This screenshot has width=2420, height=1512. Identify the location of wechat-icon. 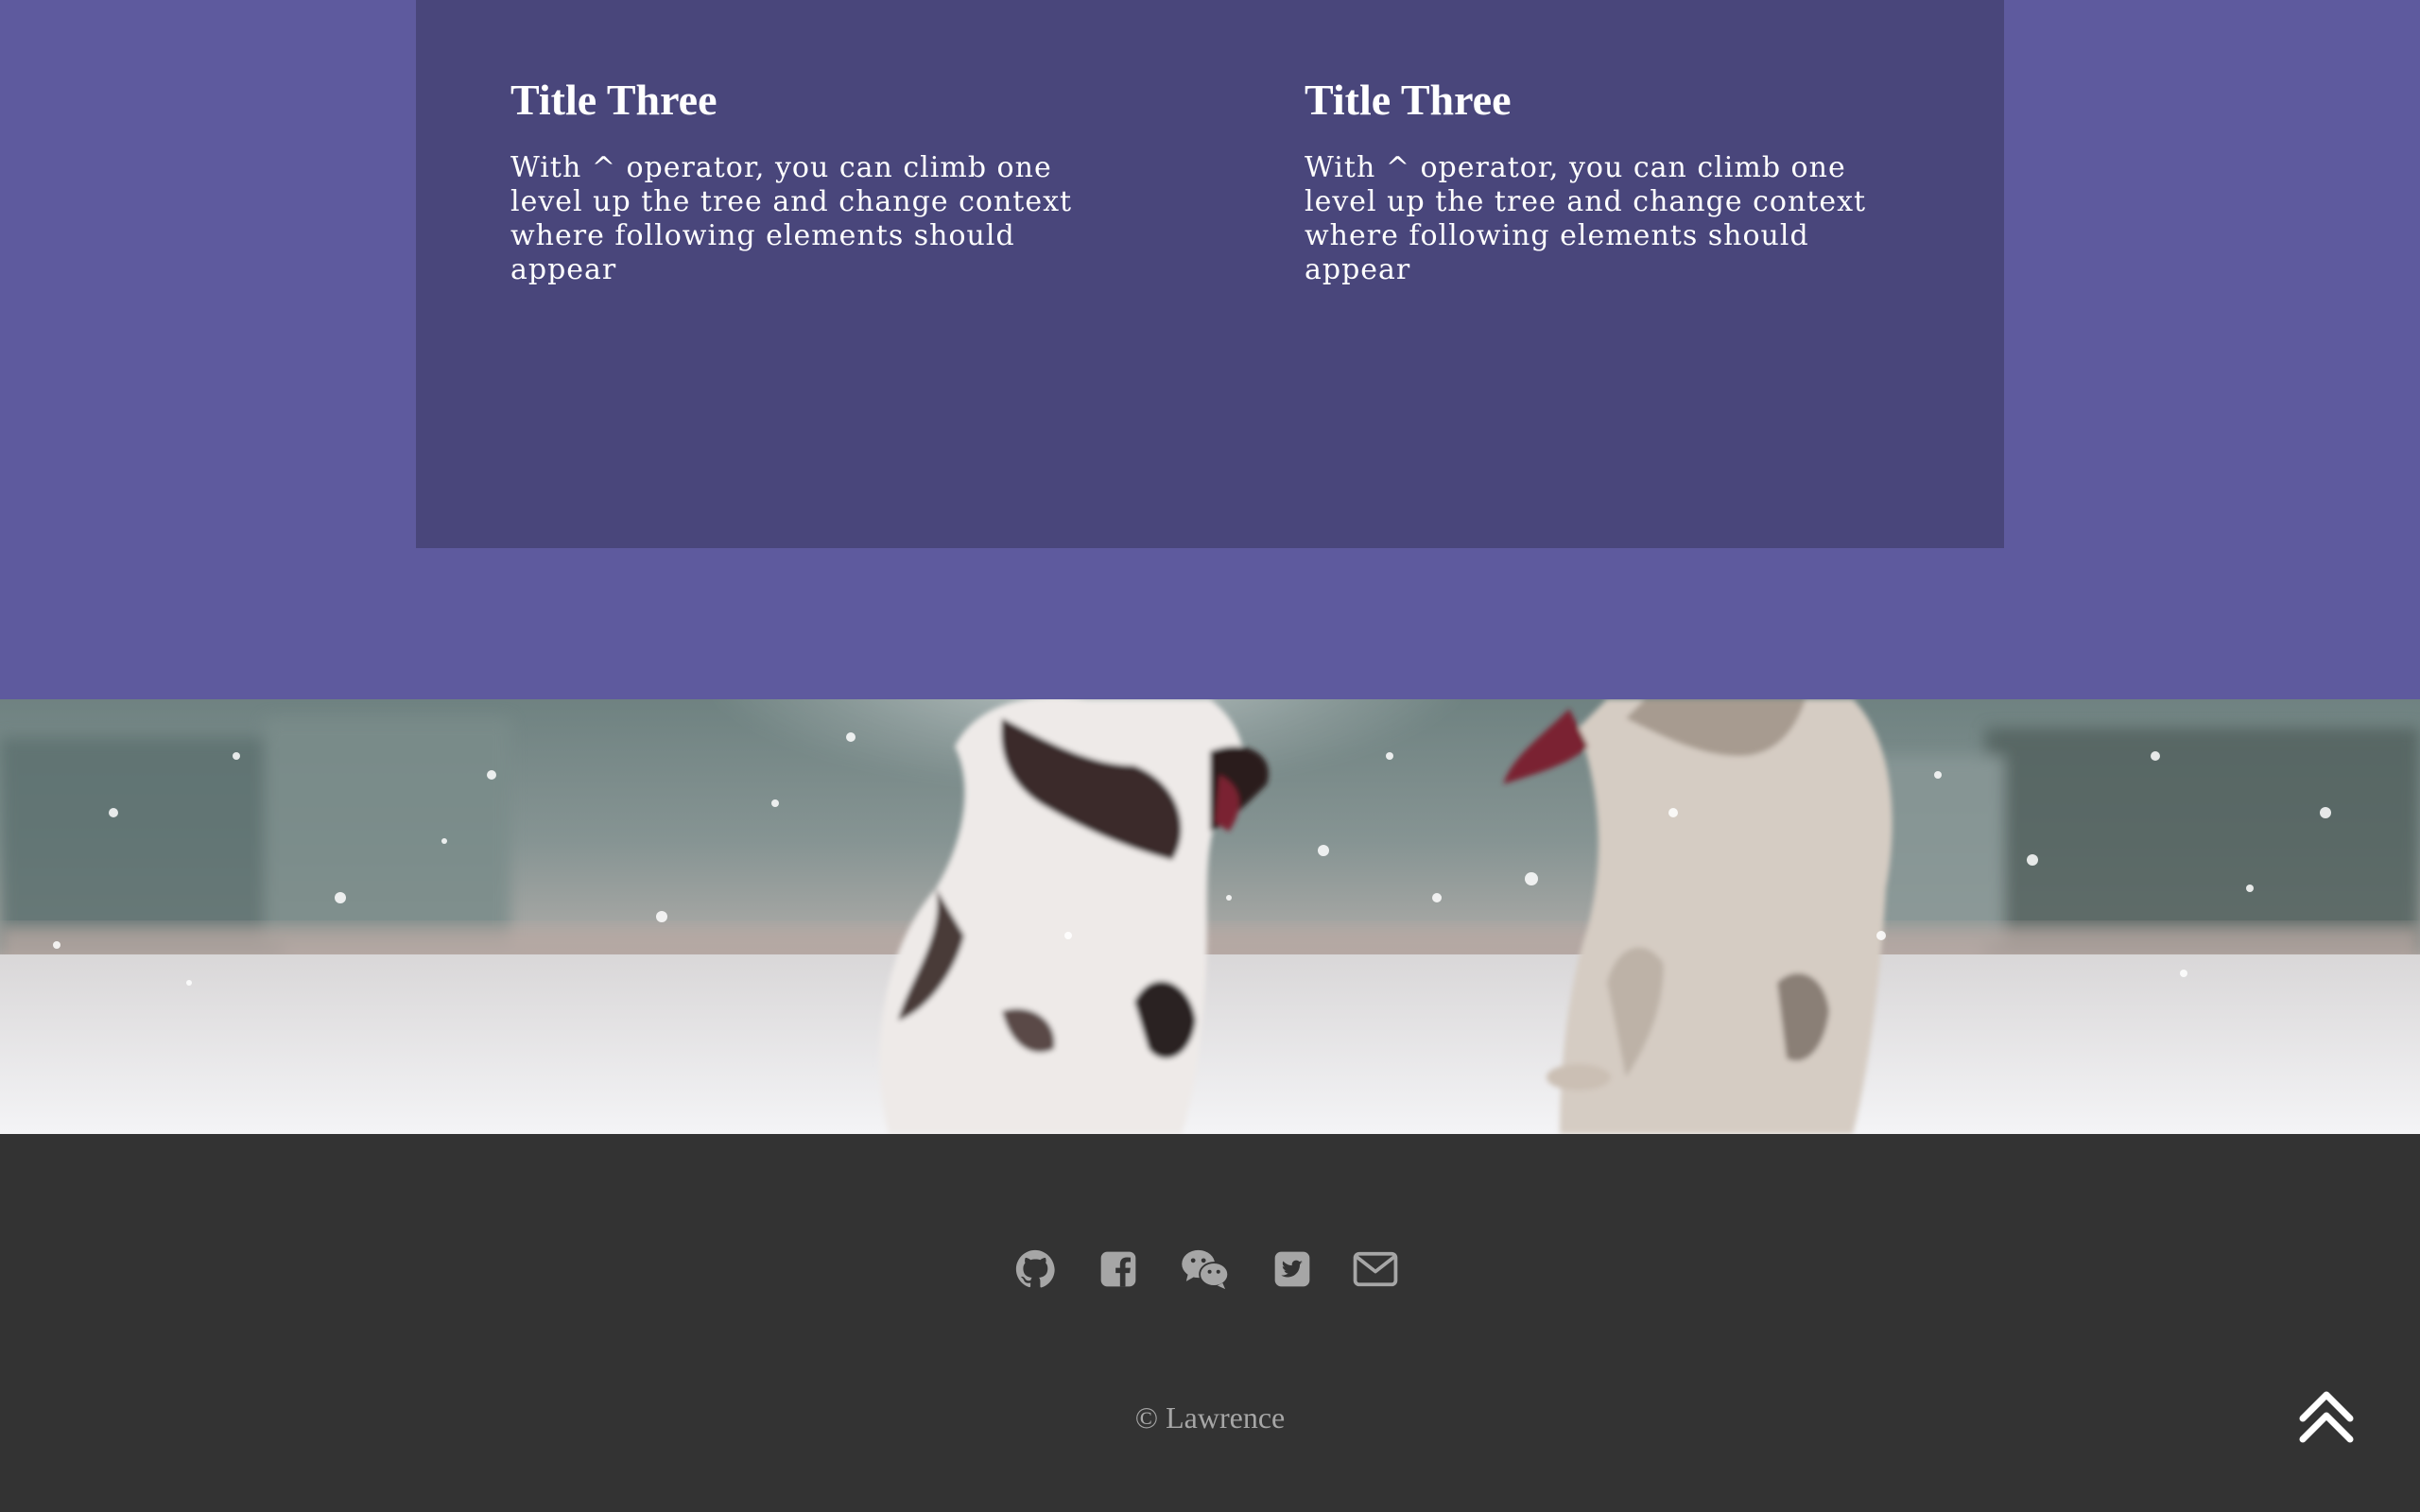
(1206, 1269).